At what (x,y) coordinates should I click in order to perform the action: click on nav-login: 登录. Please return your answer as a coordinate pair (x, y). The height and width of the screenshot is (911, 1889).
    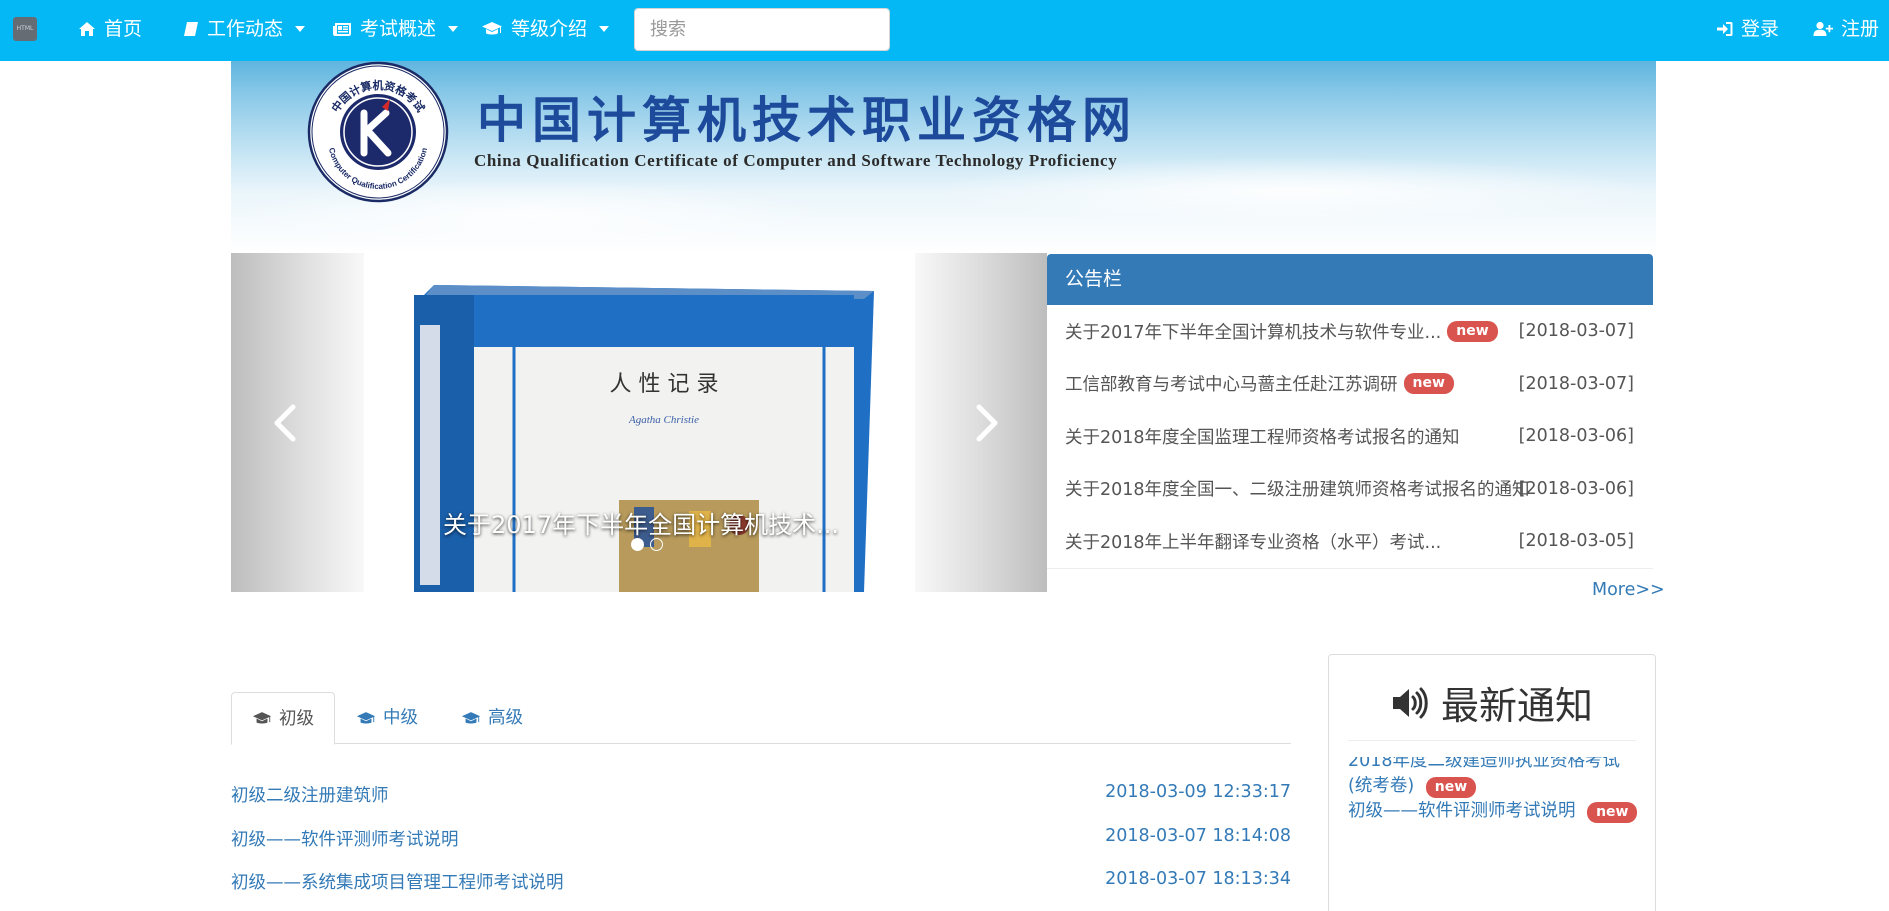
    Looking at the image, I should click on (1747, 29).